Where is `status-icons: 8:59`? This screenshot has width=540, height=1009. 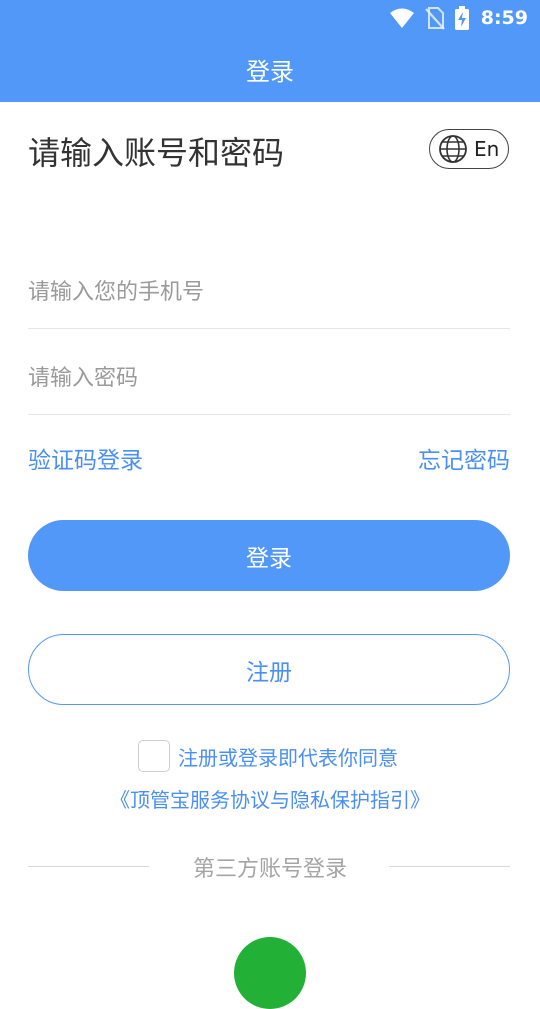 status-icons: 8:59 is located at coordinates (458, 18).